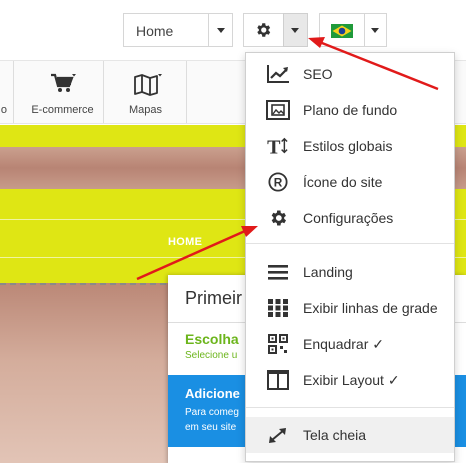  Describe the element at coordinates (212, 339) in the screenshot. I see `step-1-title: Escolha` at that location.